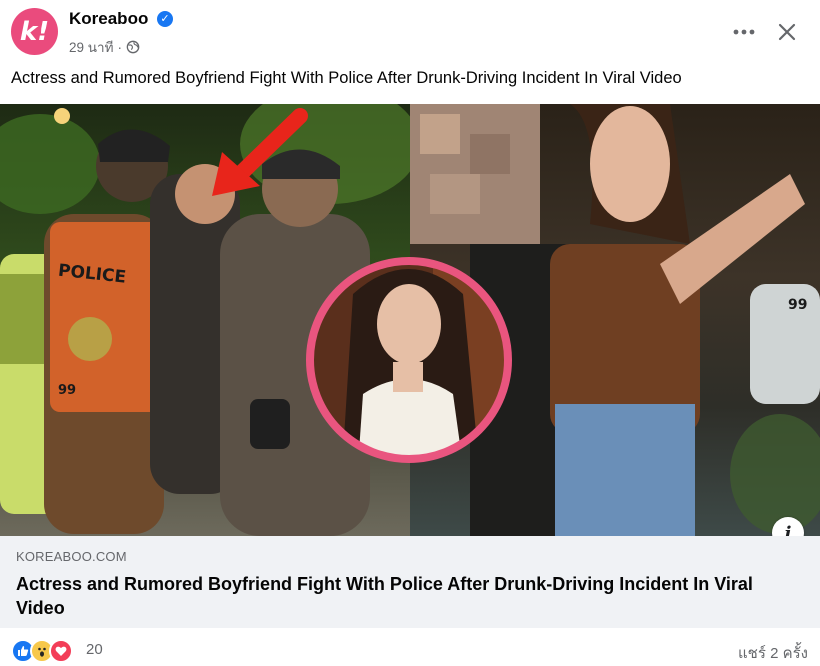 The width and height of the screenshot is (820, 666). Describe the element at coordinates (410, 647) in the screenshot. I see `post-footer: 20 แชร์ 2 ครั้ง` at that location.